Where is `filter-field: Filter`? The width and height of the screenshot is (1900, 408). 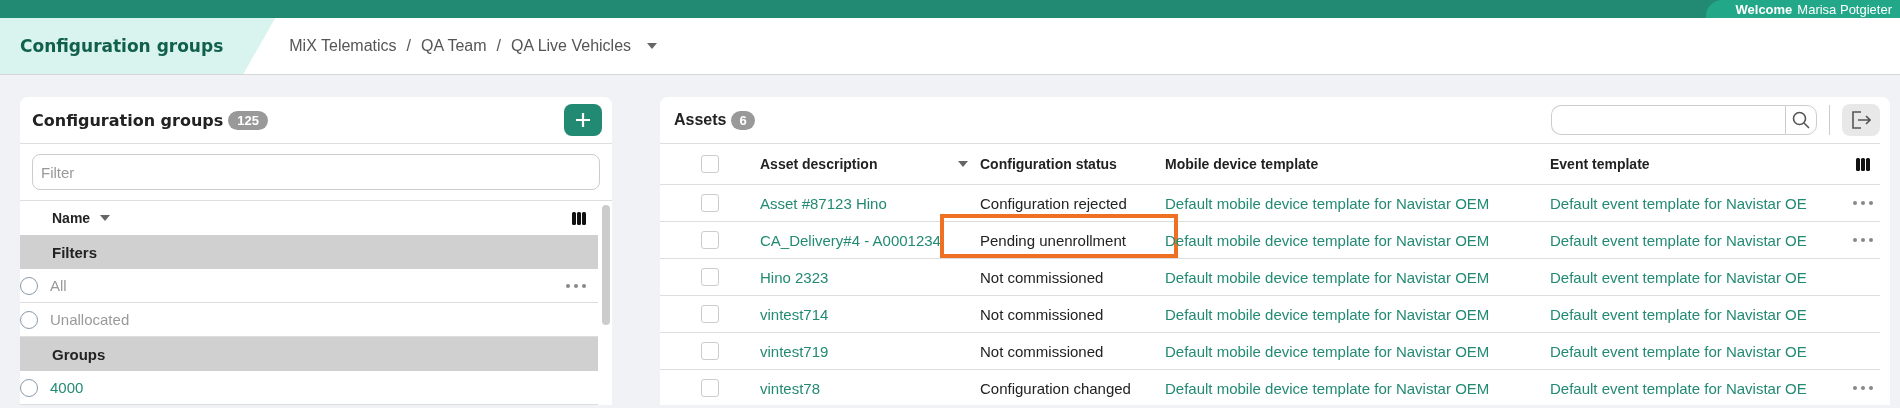
filter-field: Filter is located at coordinates (316, 172).